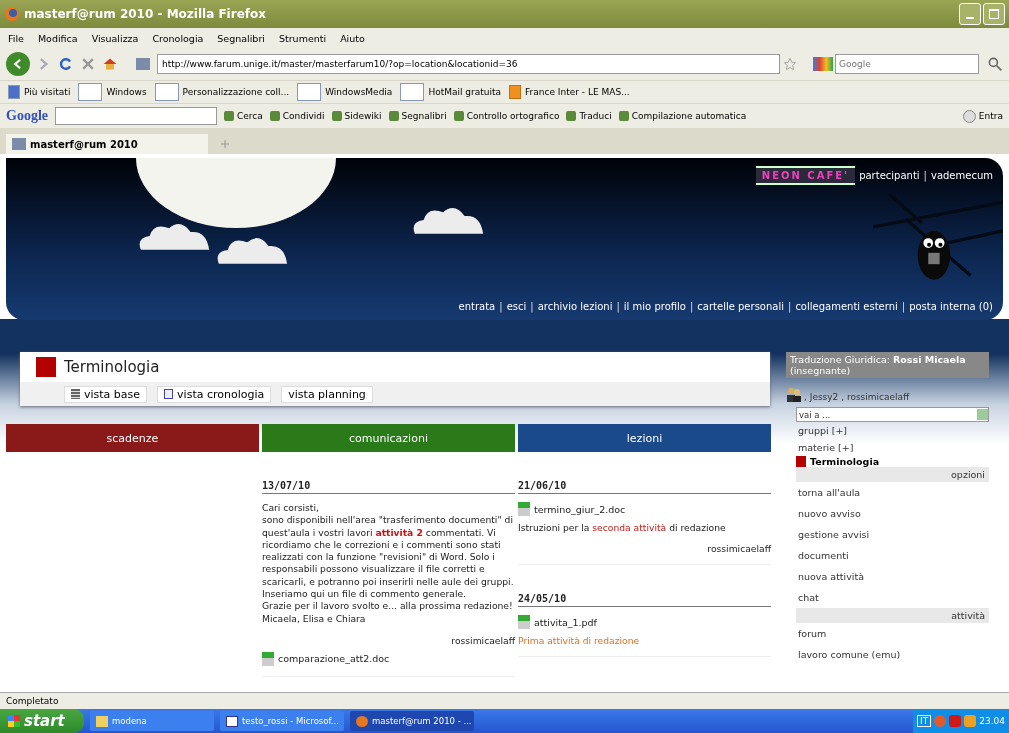 The height and width of the screenshot is (733, 1009). Describe the element at coordinates (801, 461) in the screenshot. I see `course-color-square` at that location.